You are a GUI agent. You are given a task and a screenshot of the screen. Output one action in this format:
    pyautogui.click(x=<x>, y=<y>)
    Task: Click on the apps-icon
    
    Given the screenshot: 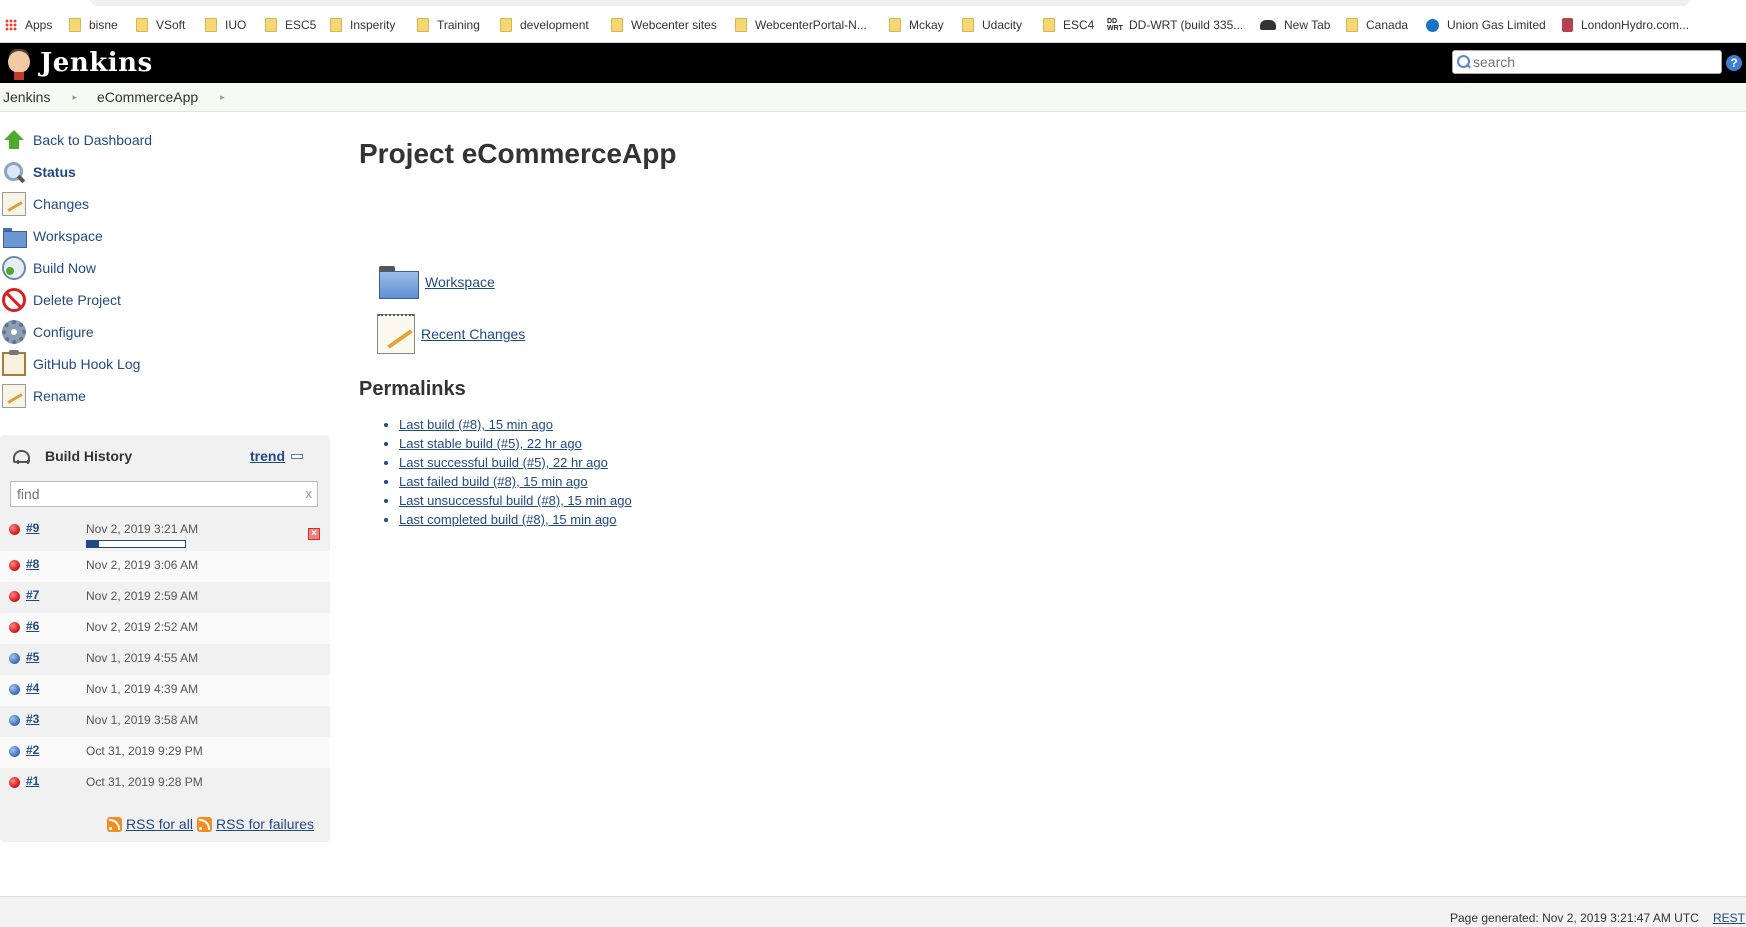 What is the action you would take?
    pyautogui.click(x=11, y=25)
    